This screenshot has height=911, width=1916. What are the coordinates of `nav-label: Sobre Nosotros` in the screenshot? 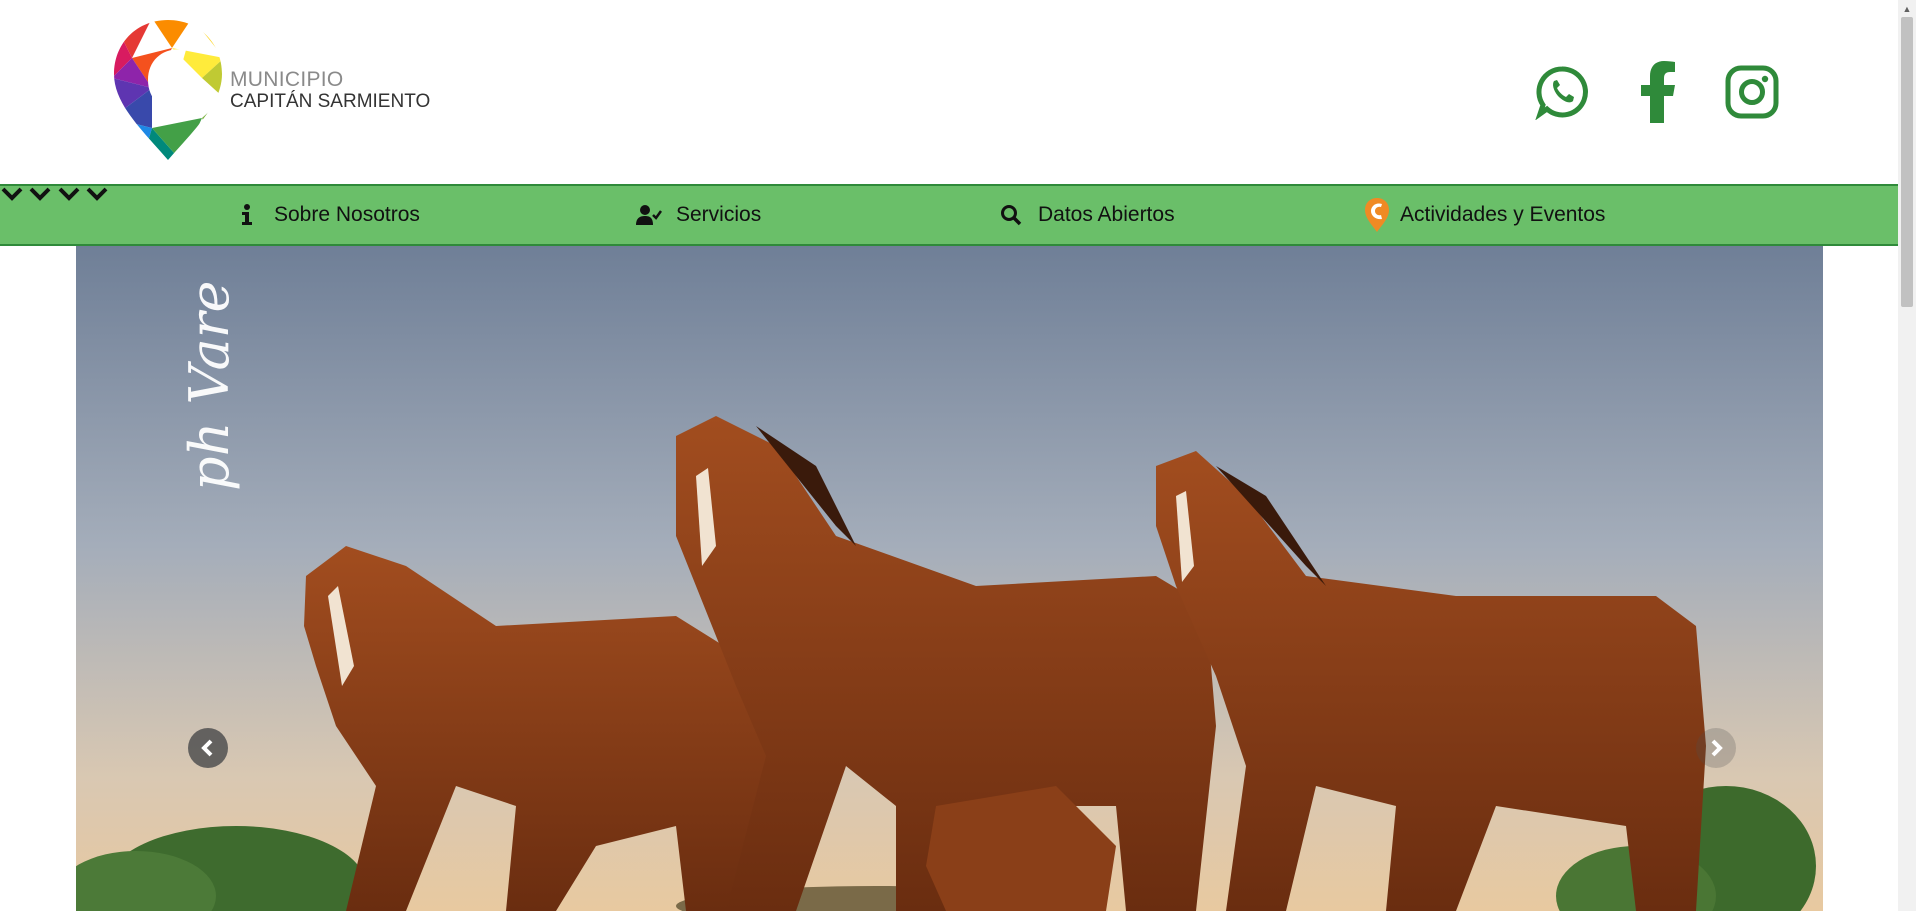 It's located at (347, 214).